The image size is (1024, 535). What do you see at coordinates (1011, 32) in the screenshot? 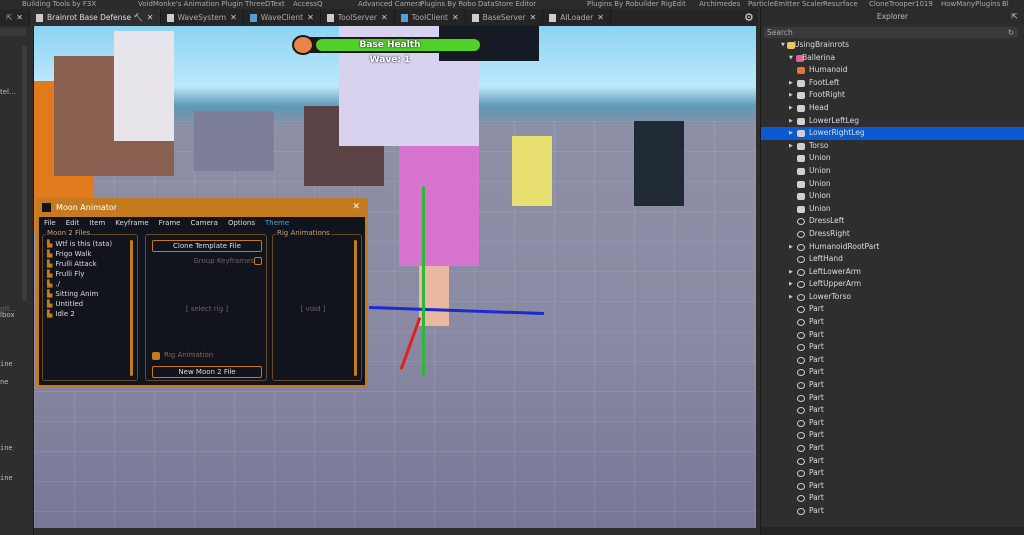
I see `history-icon: ↻` at bounding box center [1011, 32].